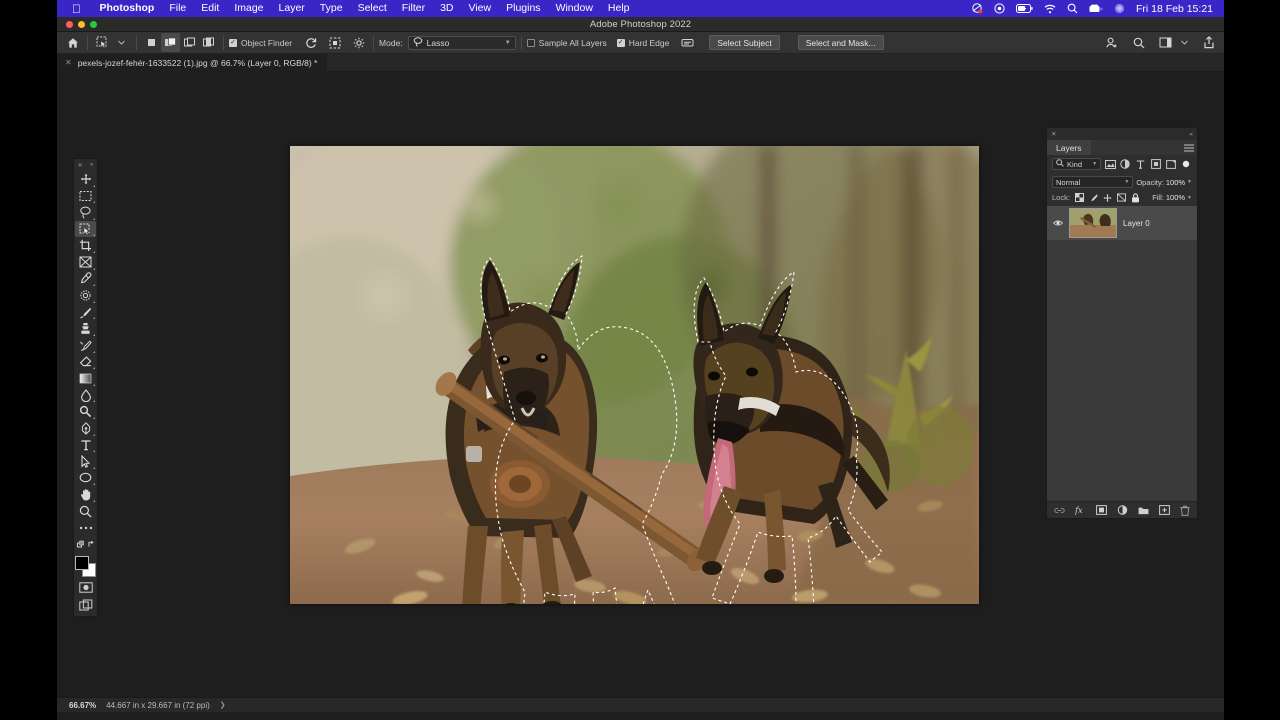  Describe the element at coordinates (1175, 182) in the screenshot. I see `opacity-value: 100%` at that location.